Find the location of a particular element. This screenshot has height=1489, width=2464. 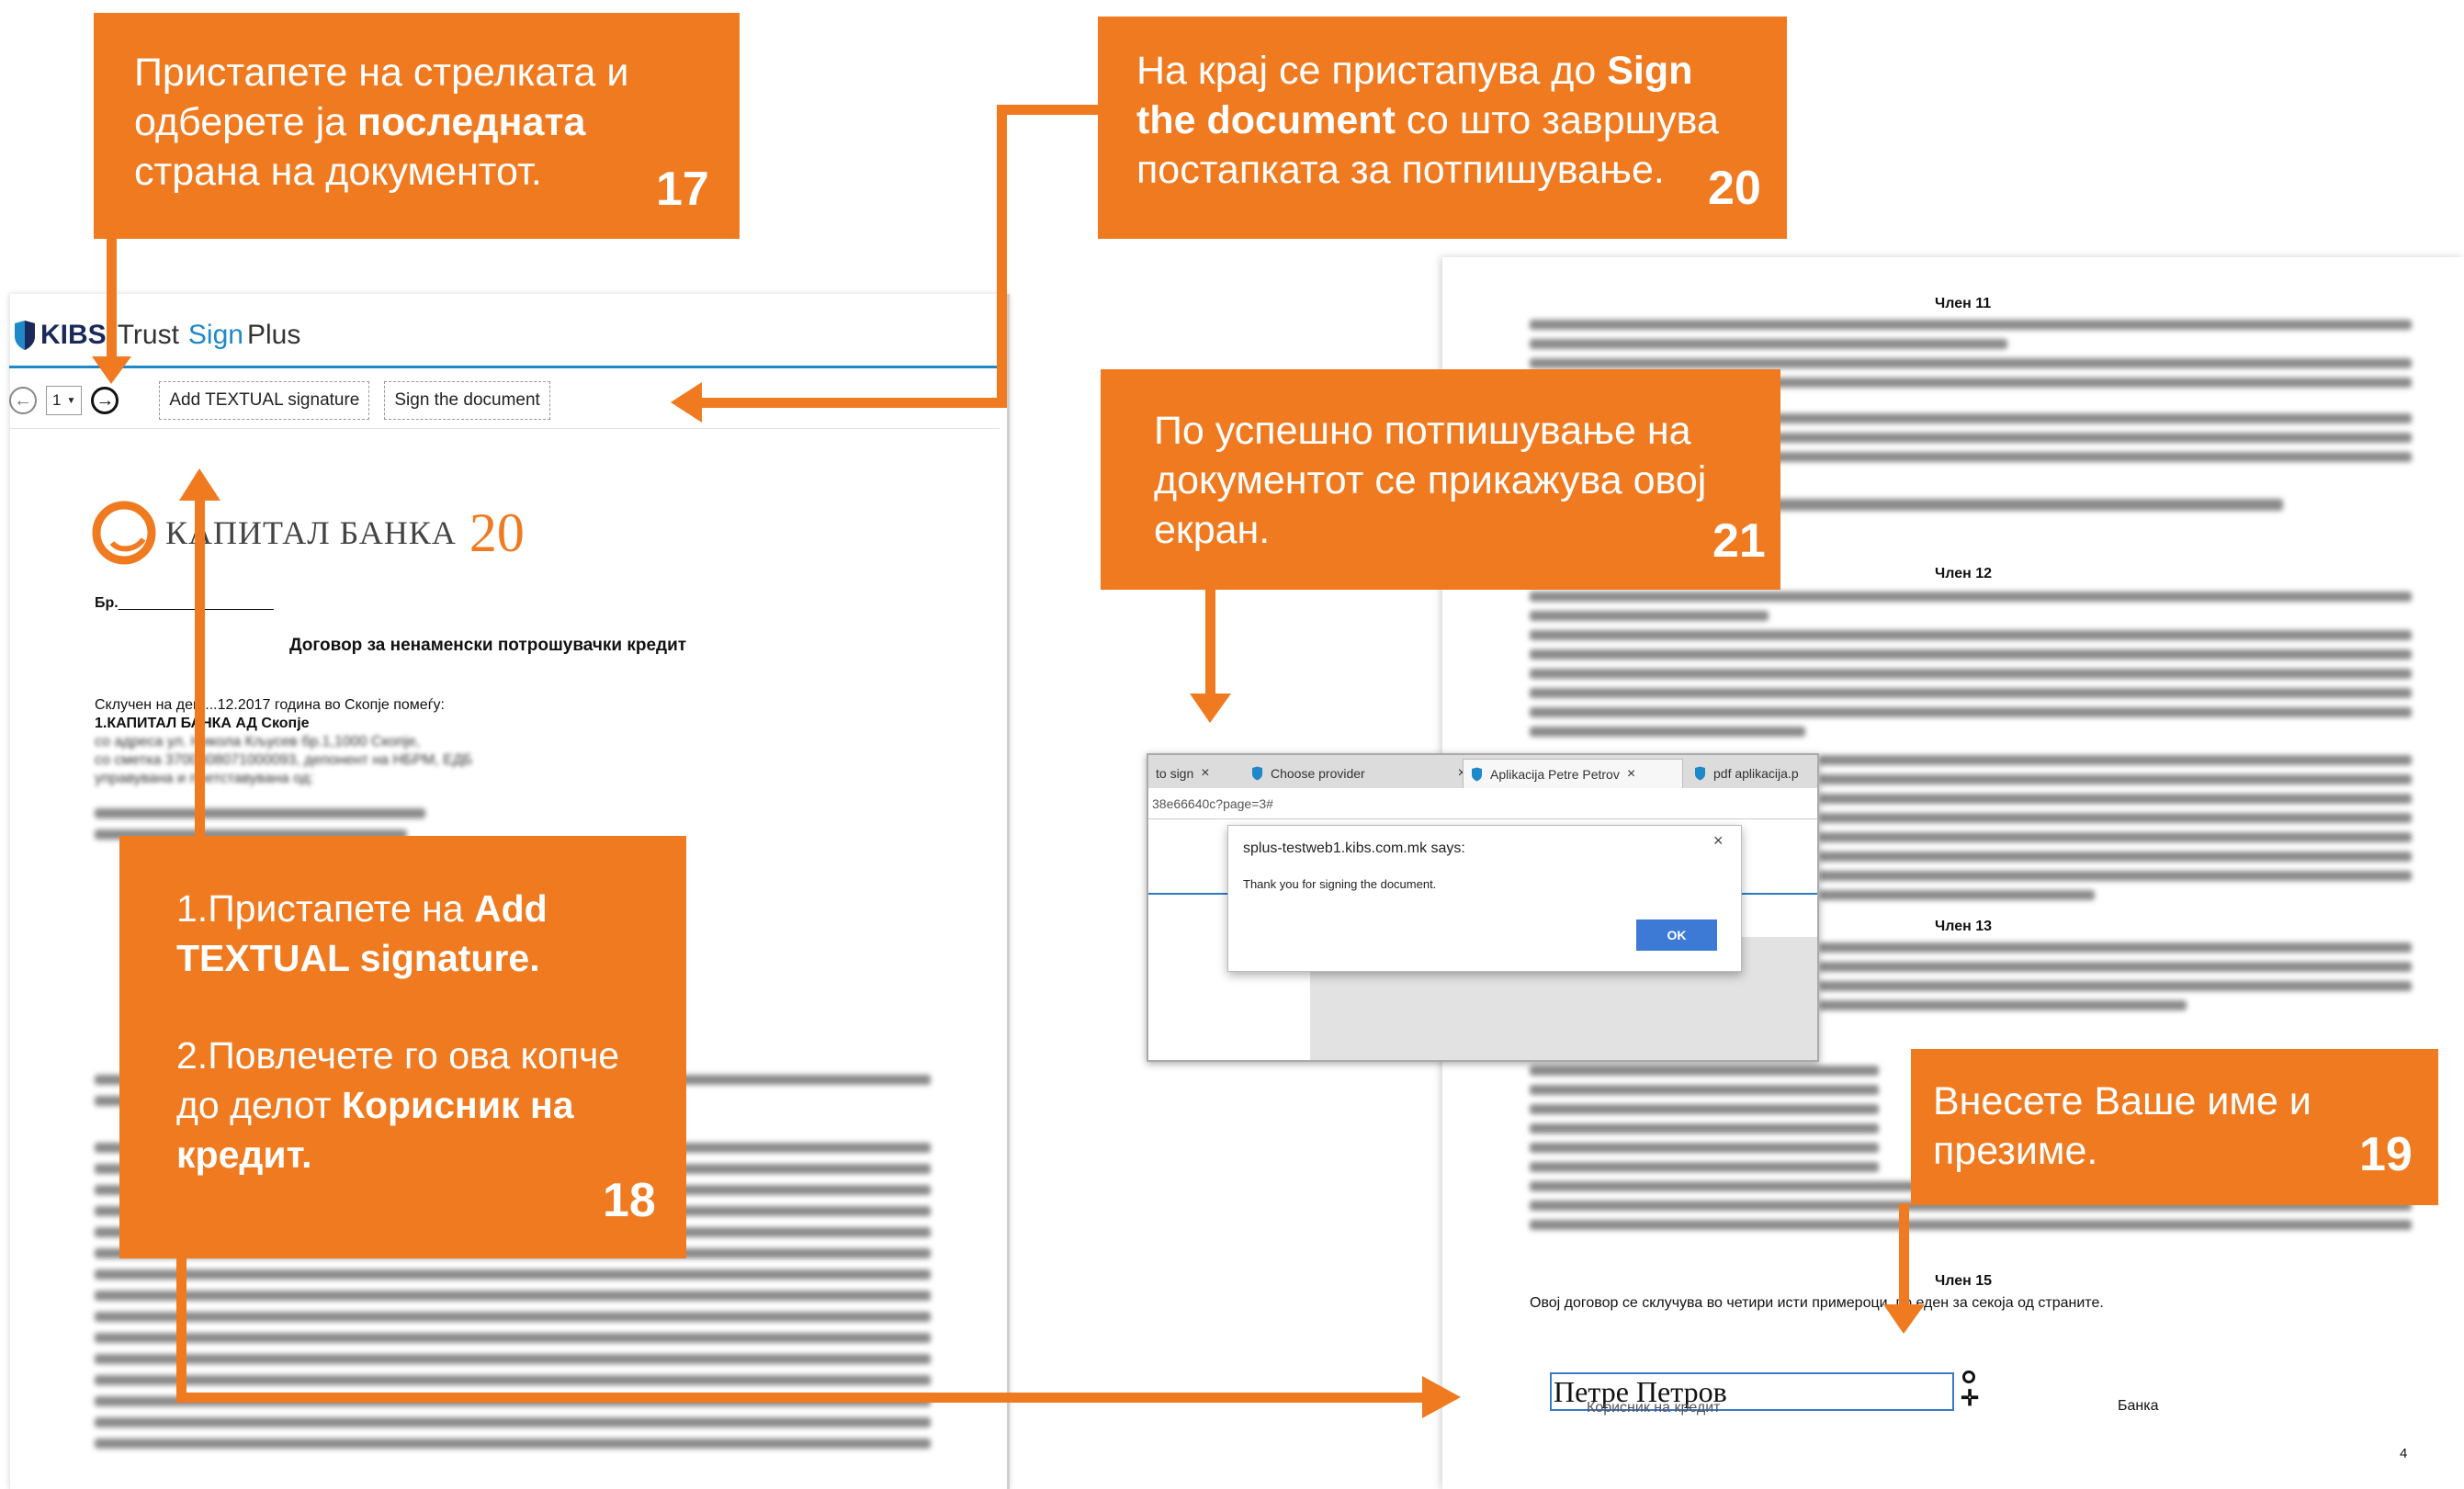

arrow-20-vertical is located at coordinates (1002, 256).